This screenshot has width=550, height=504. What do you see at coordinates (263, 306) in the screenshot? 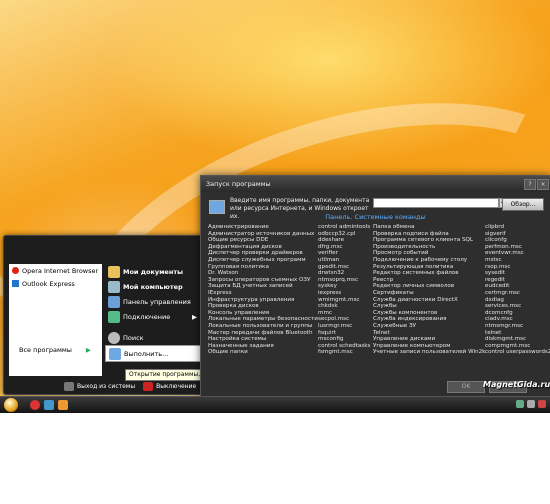
I see `command-item: Проверка дисков` at bounding box center [263, 306].